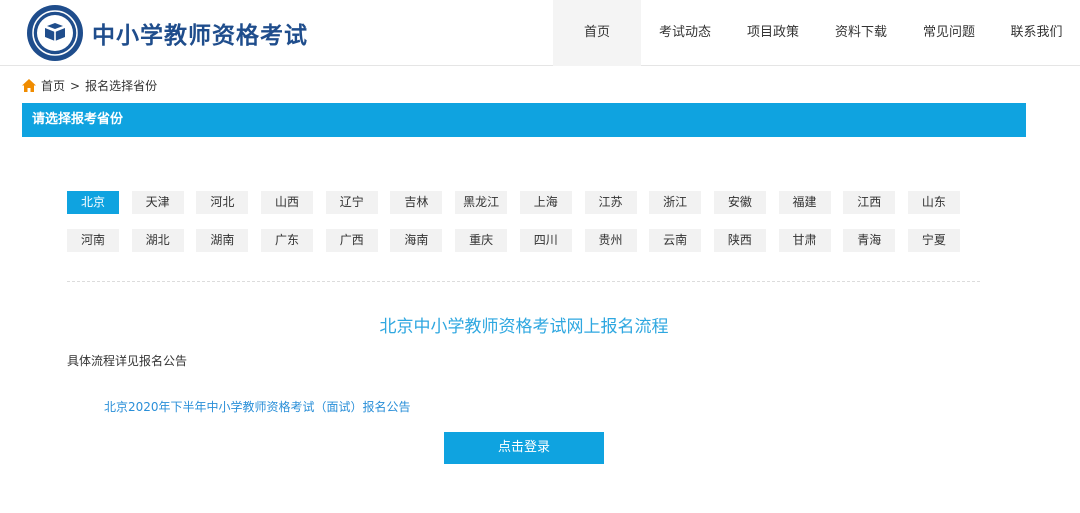 Image resolution: width=1080 pixels, height=513 pixels. What do you see at coordinates (610, 202) in the screenshot?
I see `province-button: 江苏` at bounding box center [610, 202].